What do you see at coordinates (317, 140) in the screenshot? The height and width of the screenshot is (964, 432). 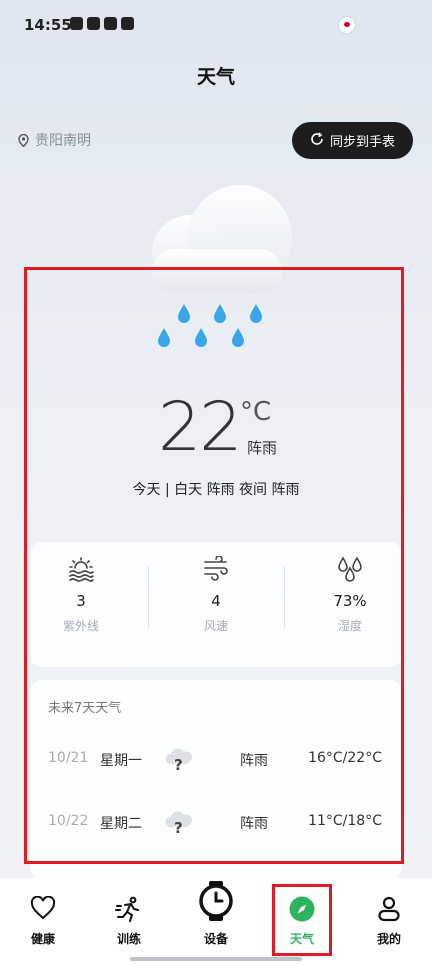 I see `refresh-icon` at bounding box center [317, 140].